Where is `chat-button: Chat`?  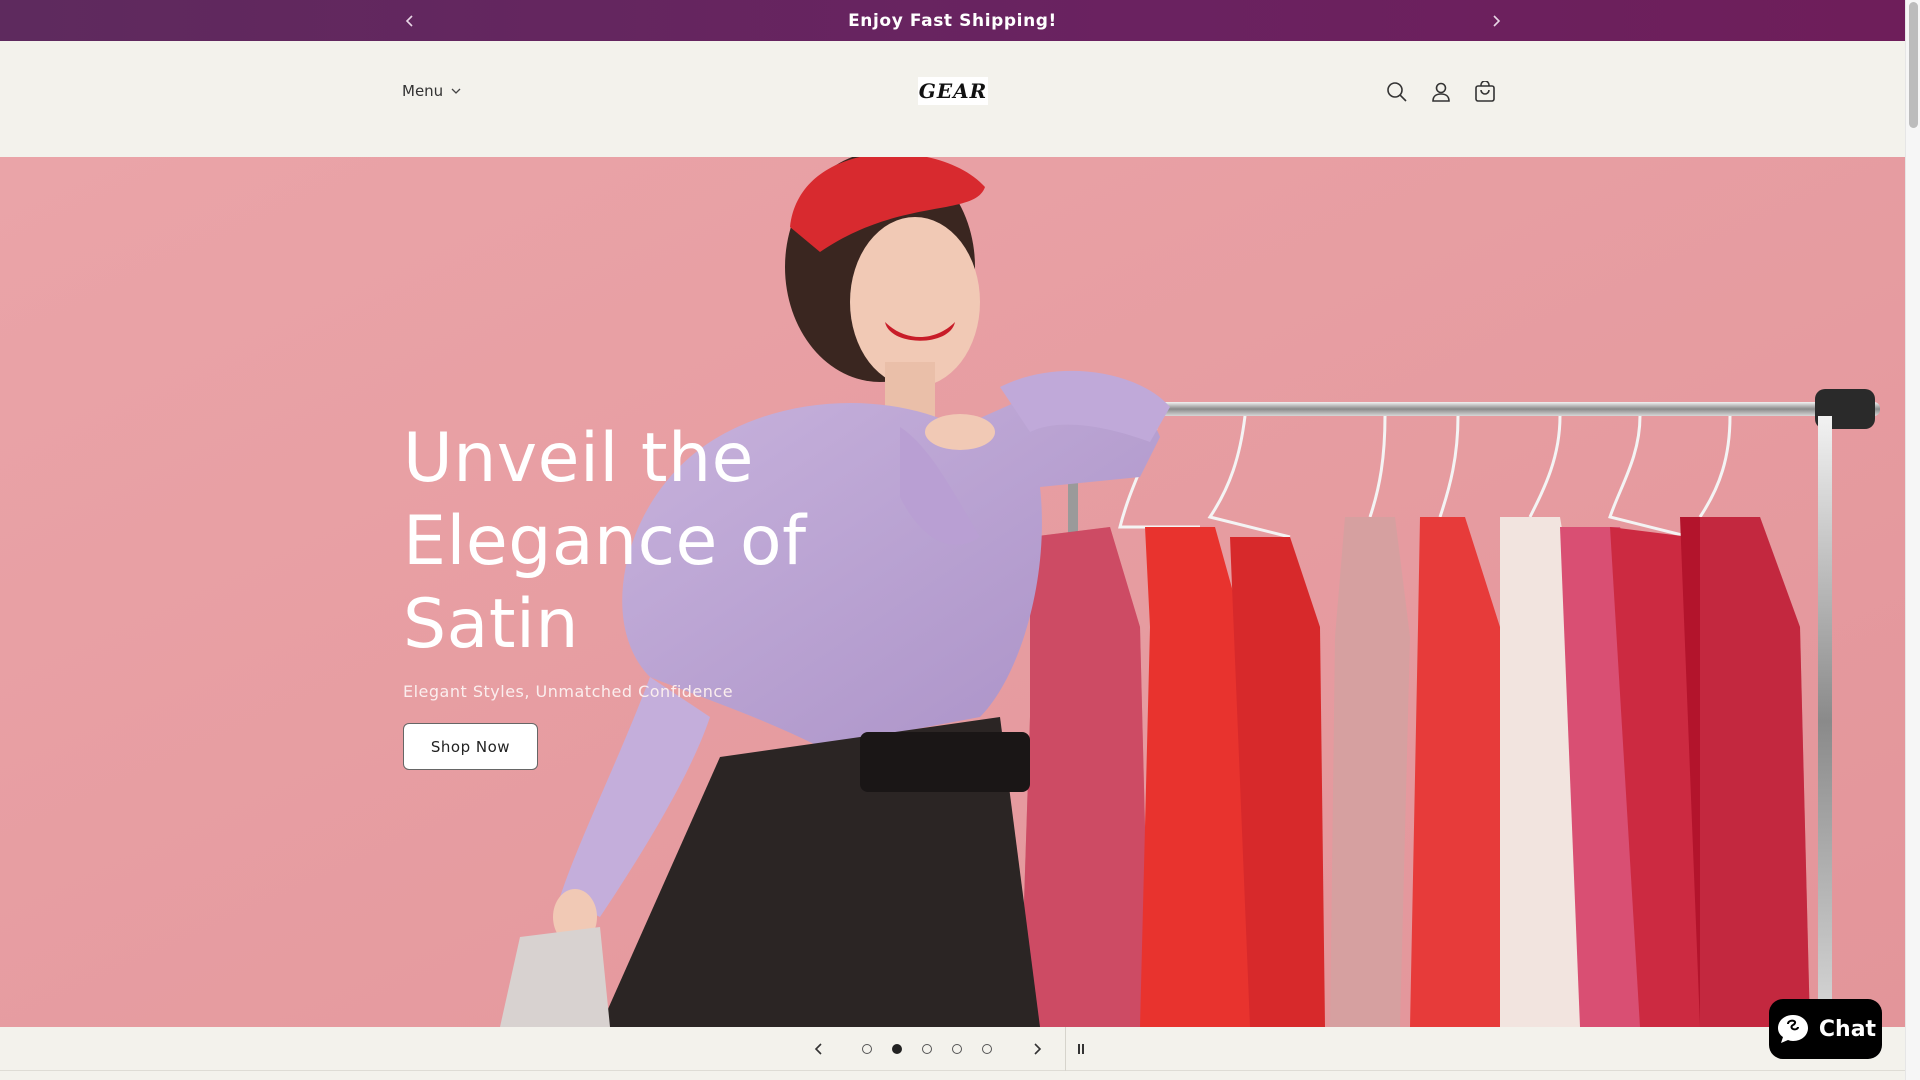 chat-button: Chat is located at coordinates (1825, 1029).